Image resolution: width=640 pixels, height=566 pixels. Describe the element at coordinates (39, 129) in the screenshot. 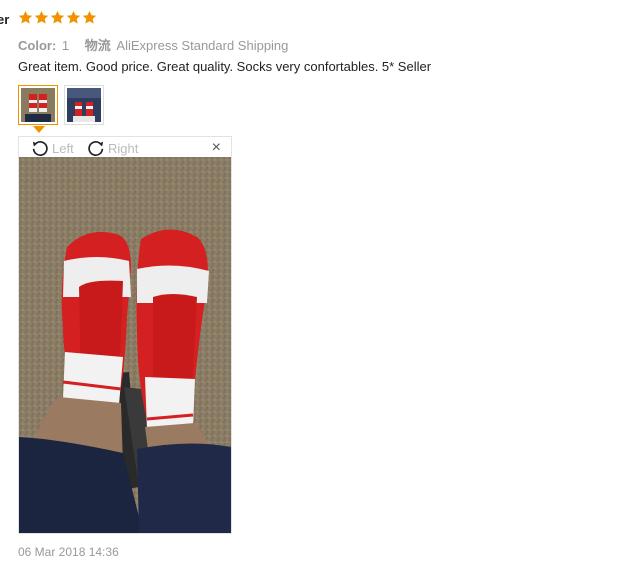

I see `active-thumbnail-pointer` at that location.